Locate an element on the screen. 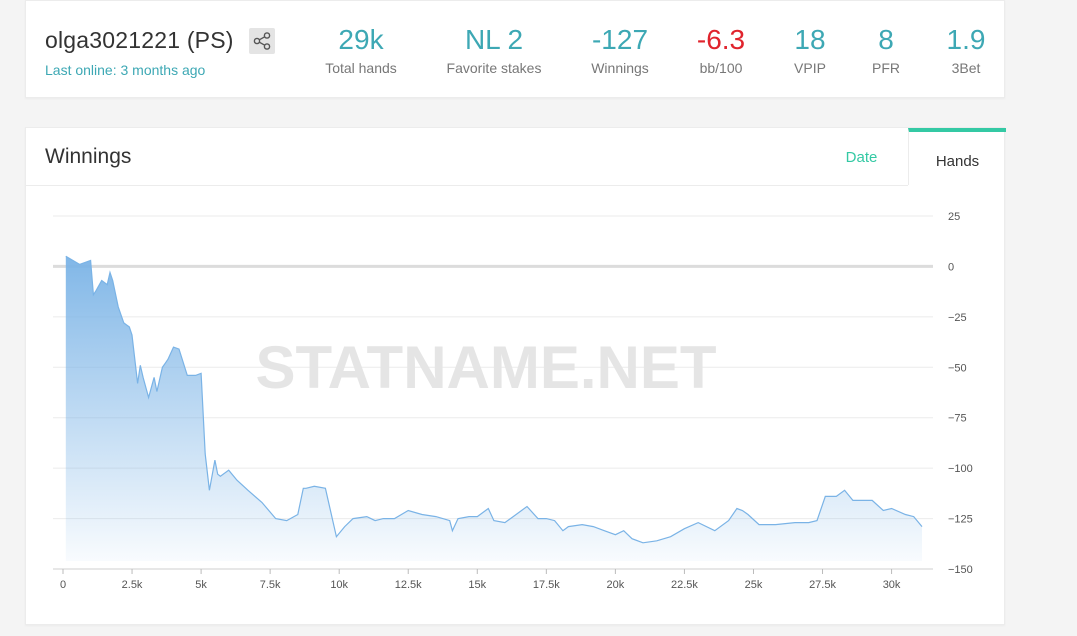 This screenshot has width=1077, height=636. stat-bb-per-100: -6.3 bb/100 is located at coordinates (721, 51).